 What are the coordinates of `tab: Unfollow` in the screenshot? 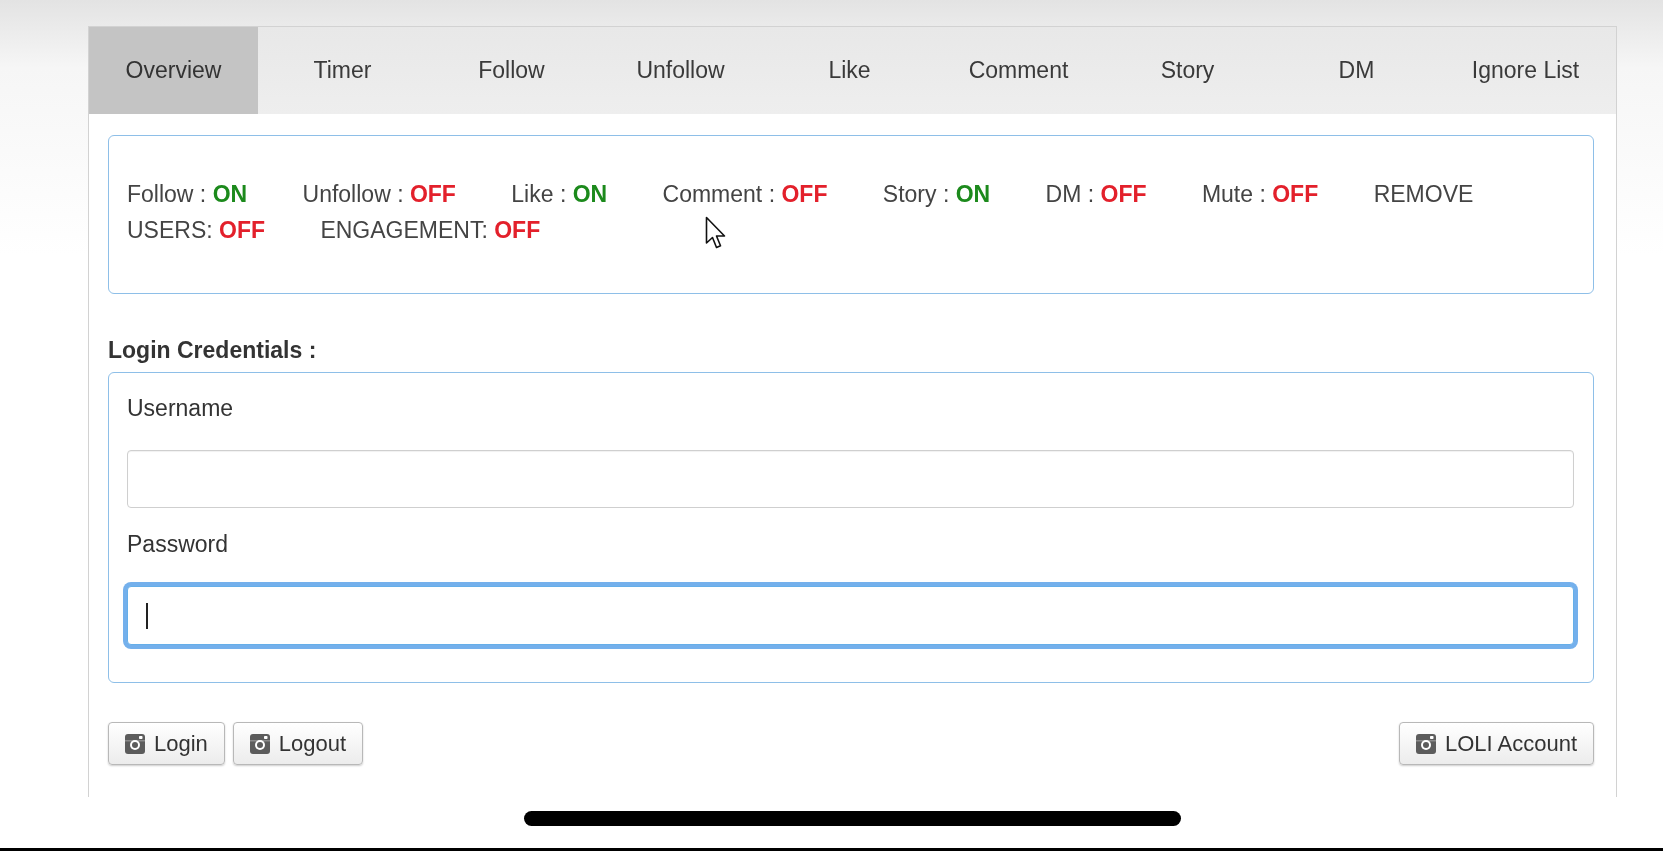 It's located at (680, 70).